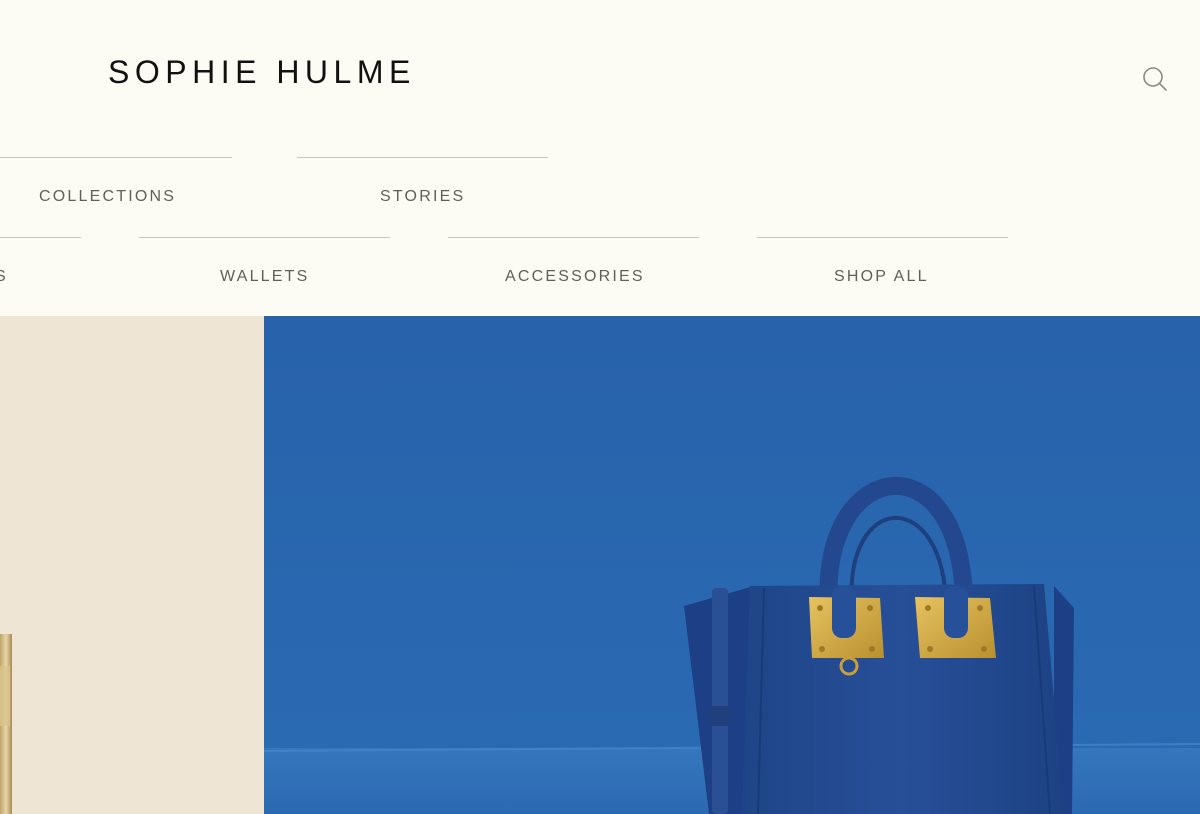 The height and width of the screenshot is (814, 1200). I want to click on search-button, so click(1155, 79).